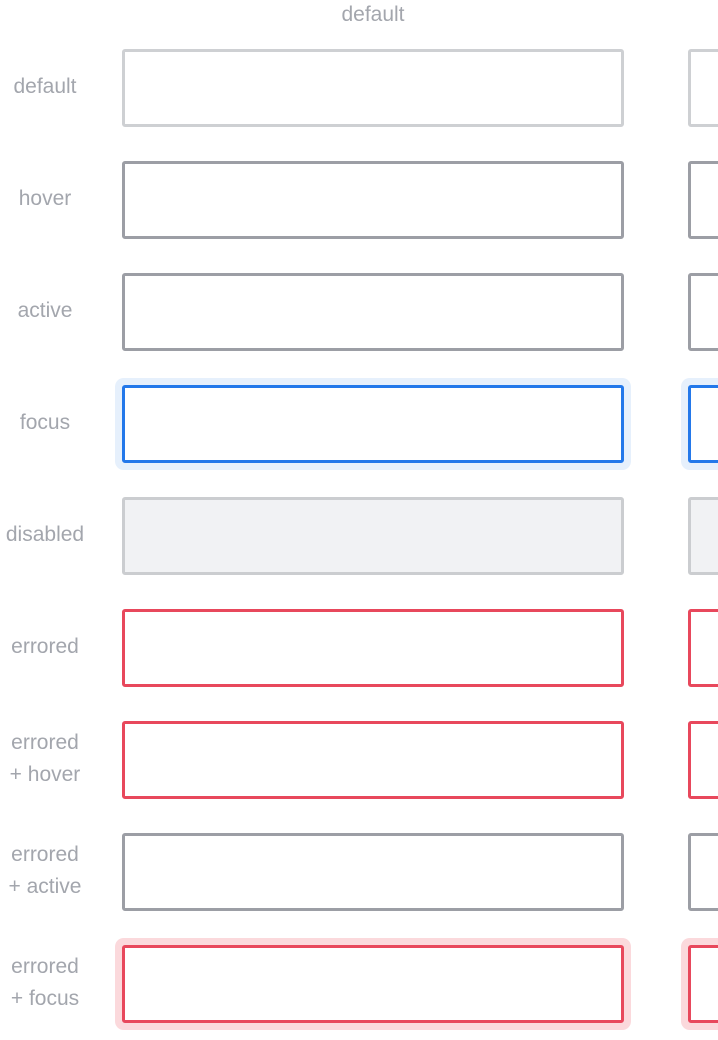 Image resolution: width=718 pixels, height=1040 pixels. I want to click on row-label-line: active, so click(45, 310).